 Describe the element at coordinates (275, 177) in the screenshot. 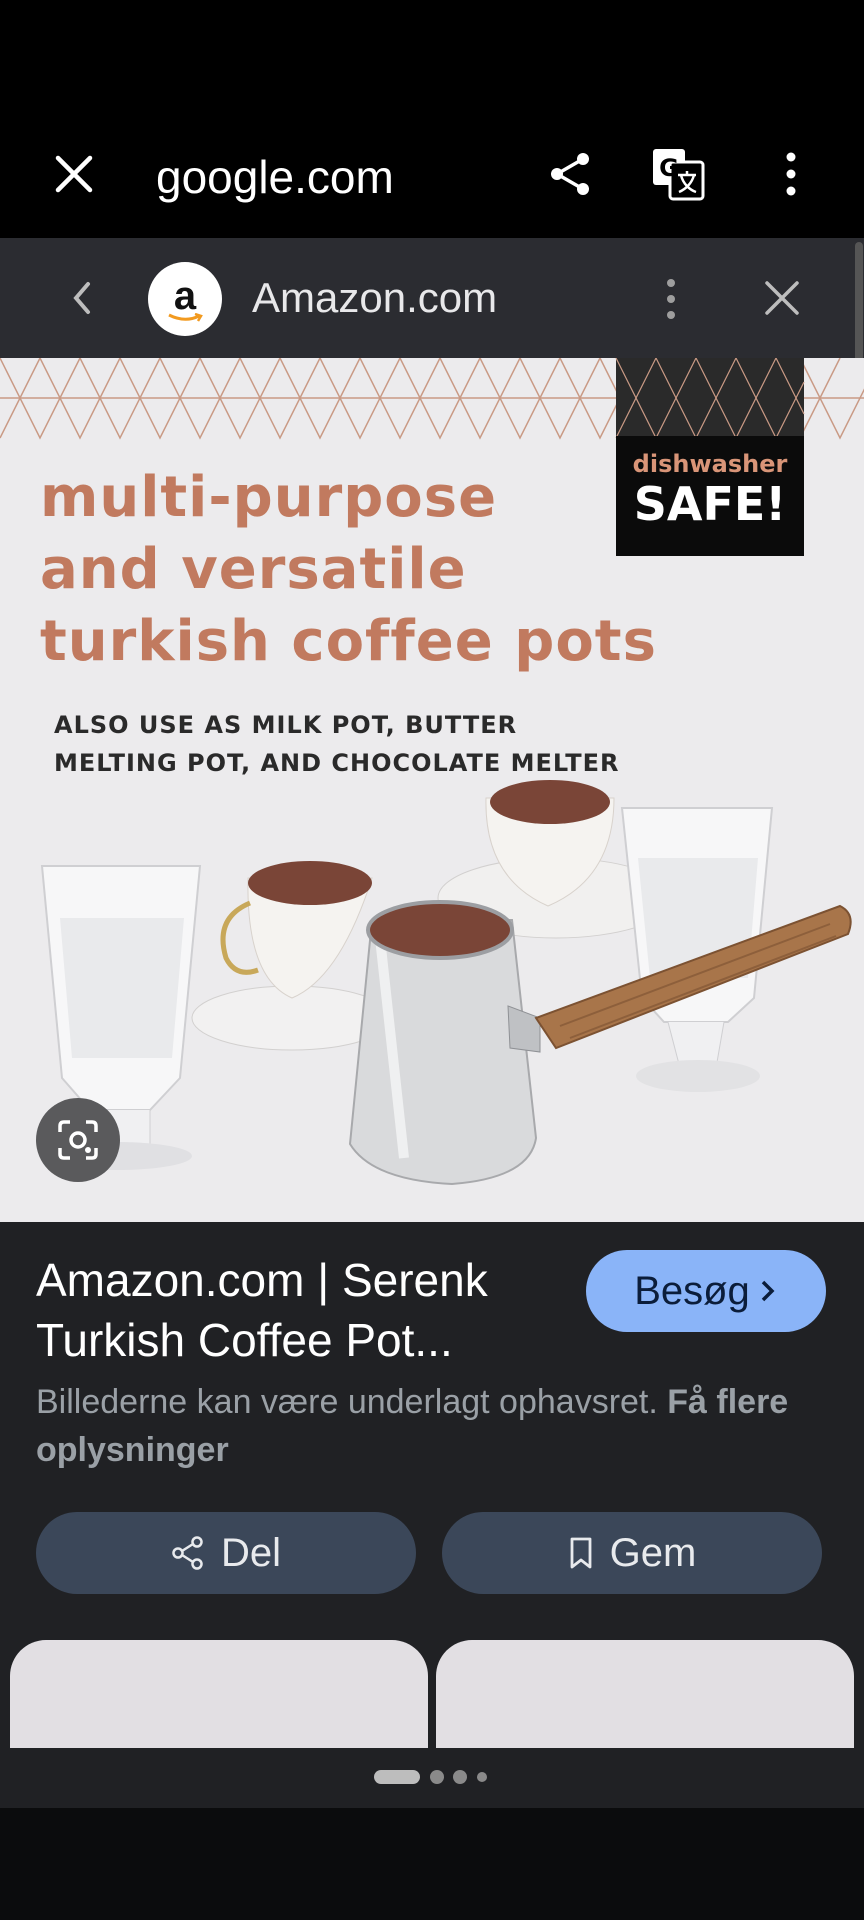

I see `url-text: google.com` at that location.